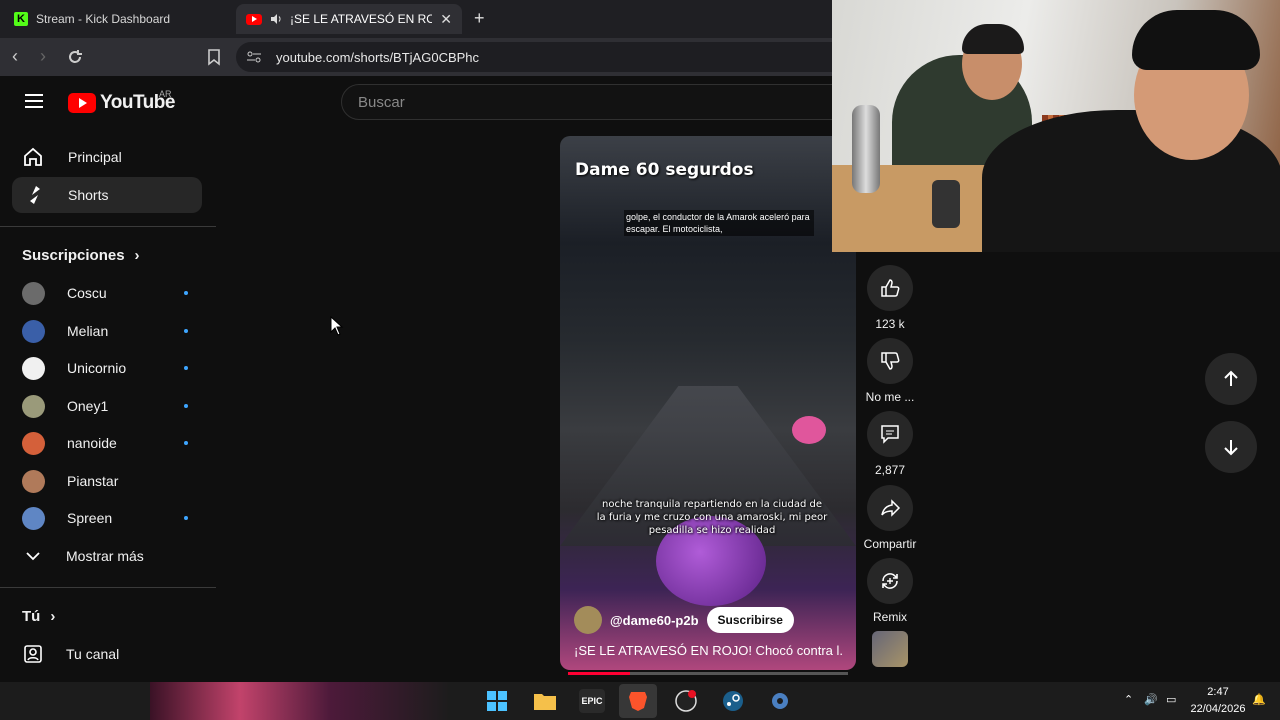  What do you see at coordinates (1231, 447) in the screenshot?
I see `next-short-button` at bounding box center [1231, 447].